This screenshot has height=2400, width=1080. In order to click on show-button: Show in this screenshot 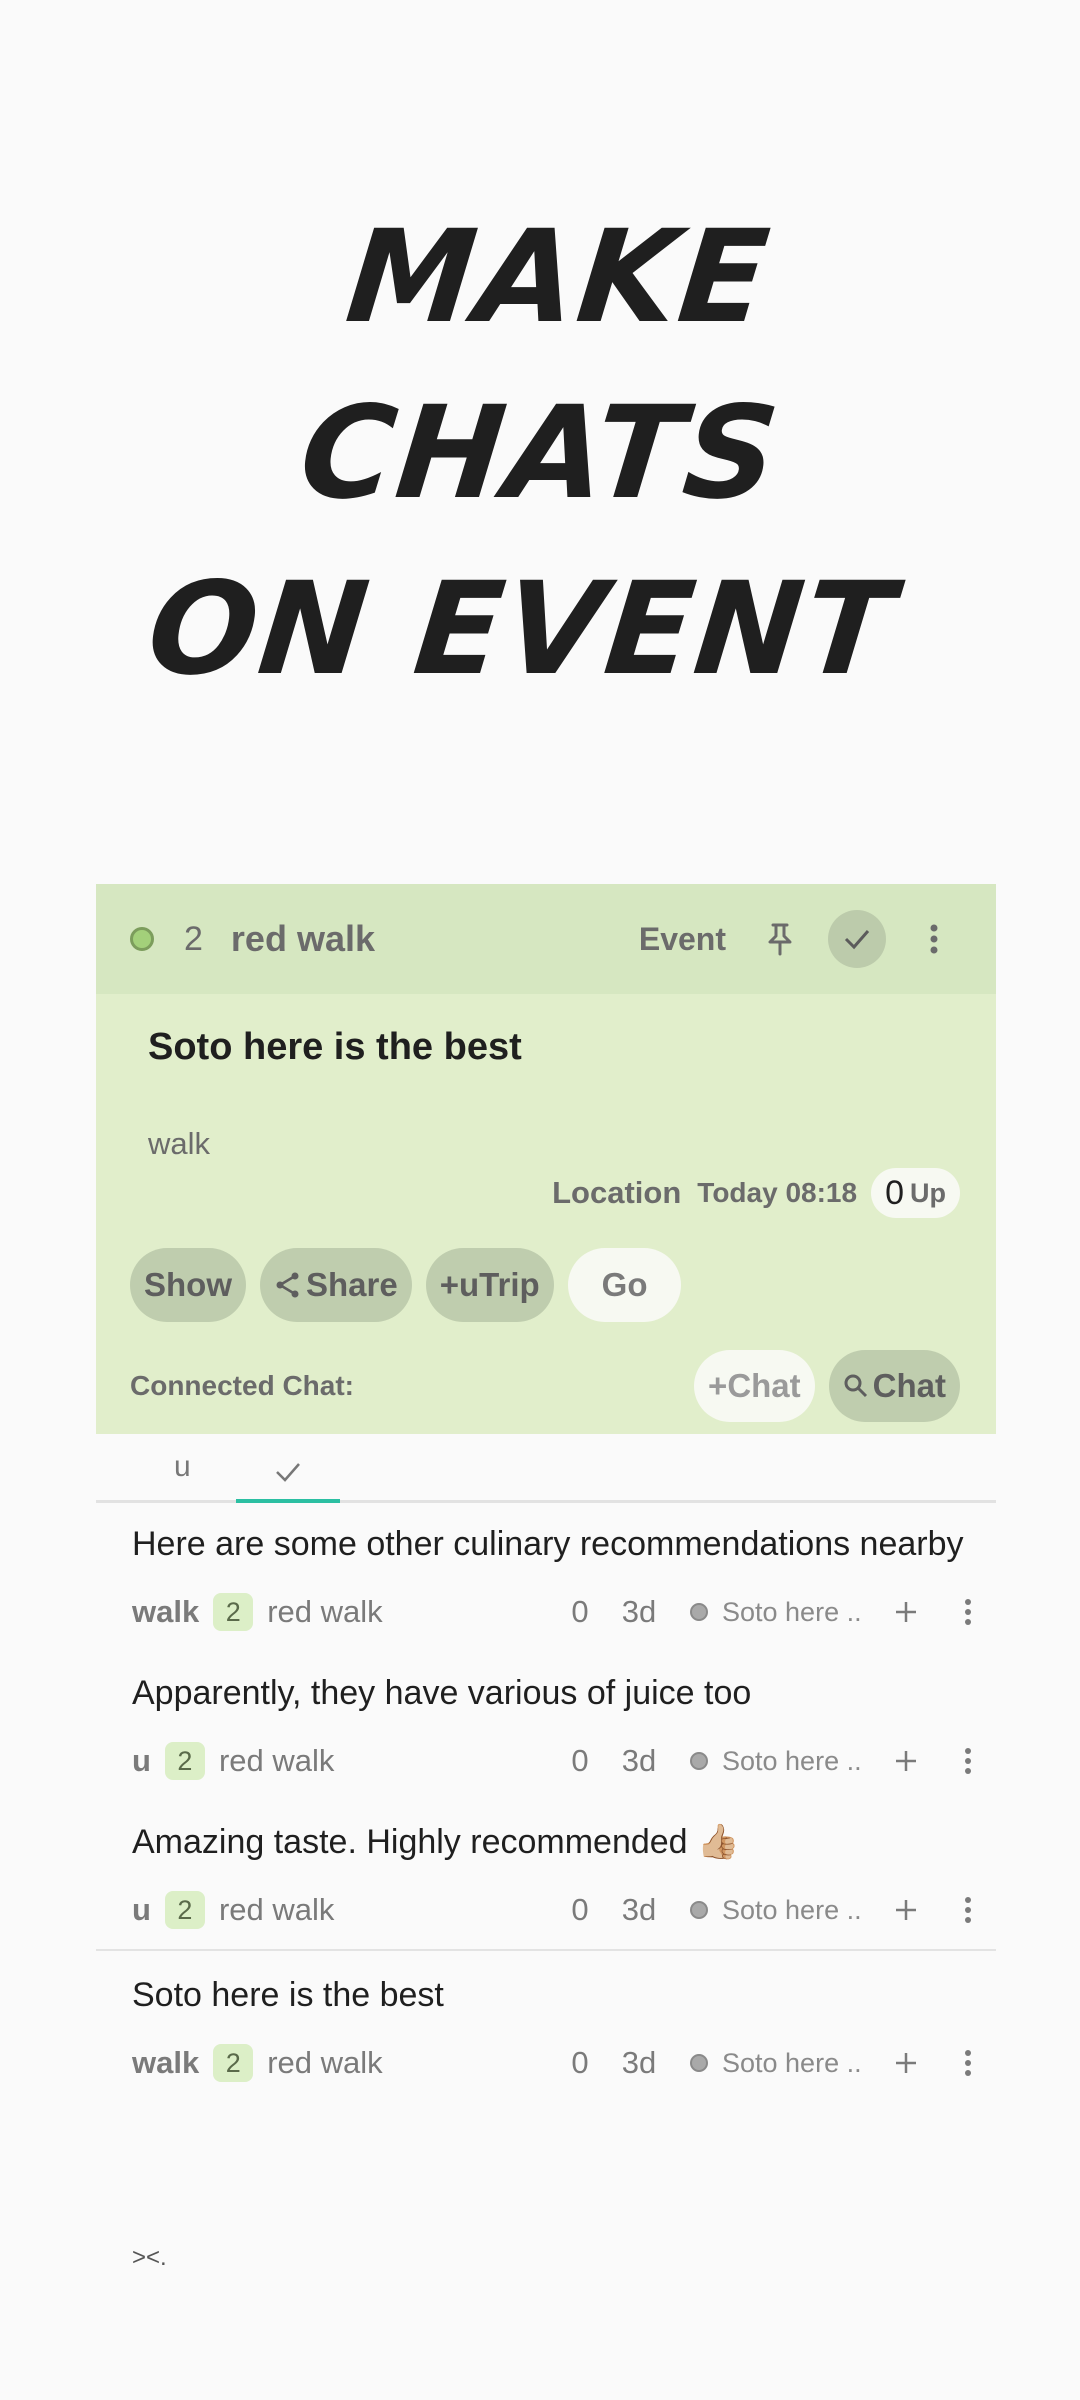, I will do `click(188, 1285)`.